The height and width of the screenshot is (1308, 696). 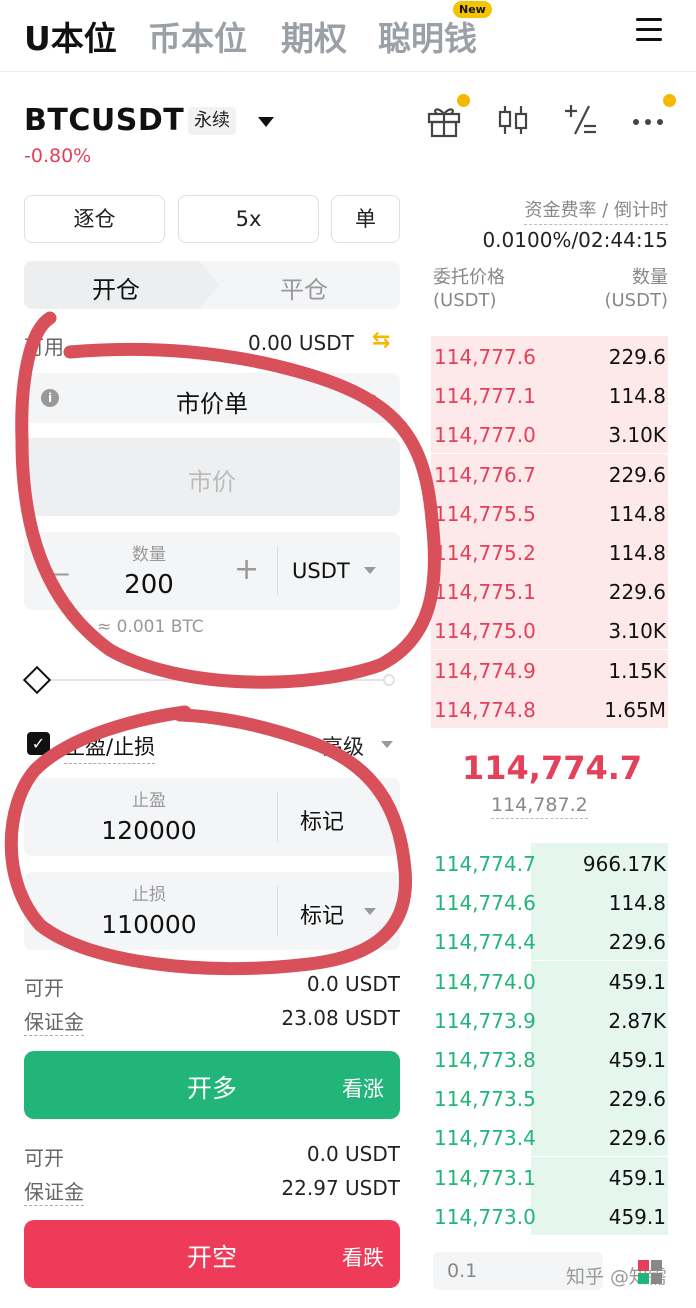 I want to click on bid-row: 114,773.4 229.6, so click(x=549, y=1137).